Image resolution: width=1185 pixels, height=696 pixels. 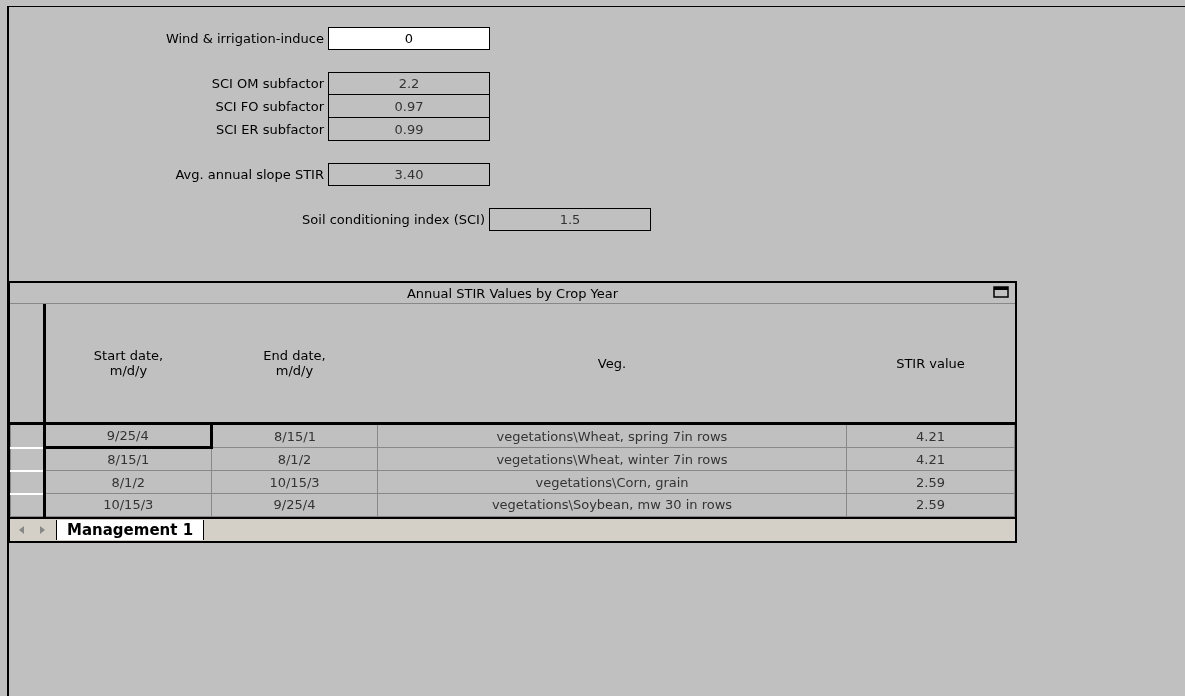 I want to click on column-header: STIR value, so click(x=930, y=364).